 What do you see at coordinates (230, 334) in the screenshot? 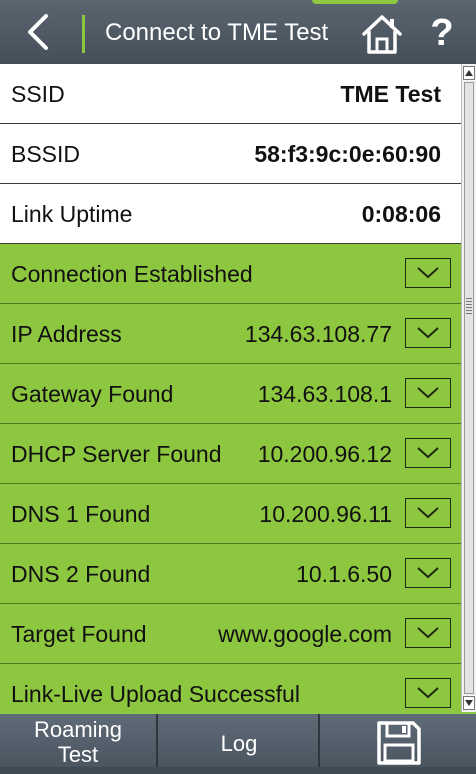
I see `status-row-ip-address: IP Address 134.63.108.77` at bounding box center [230, 334].